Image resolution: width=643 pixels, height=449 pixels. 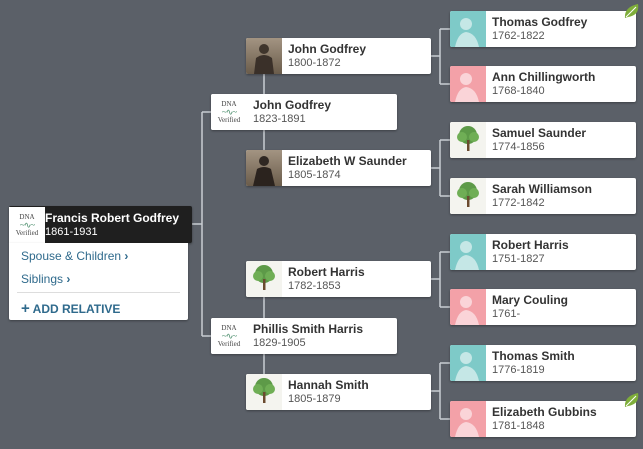 I want to click on great-grandparent-card: Mary Couling 1761-, so click(x=543, y=307).